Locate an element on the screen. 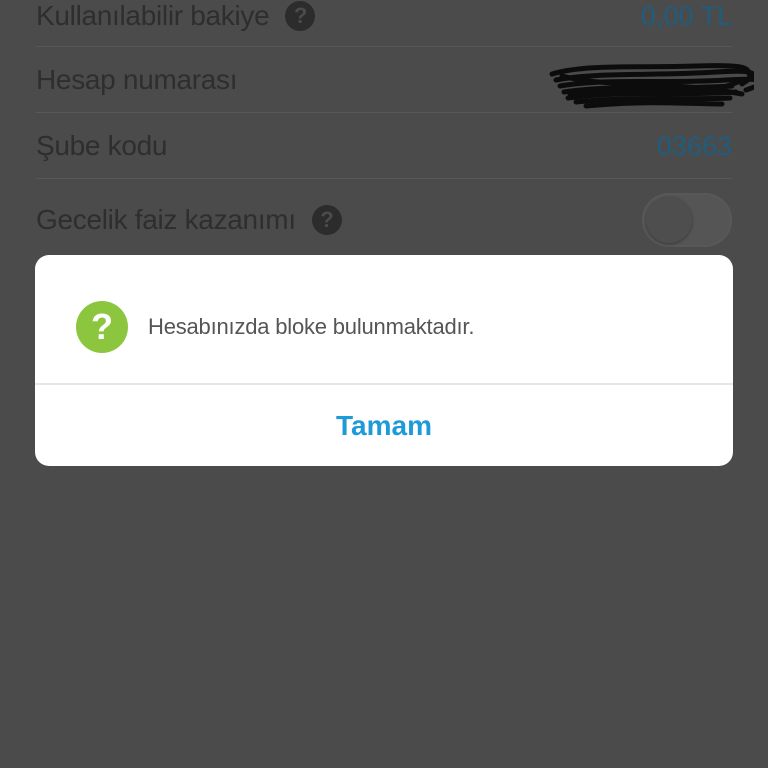 This screenshot has height=768, width=768. available-balance-row: Kullanılabilir bakiye ? 0,00 TL is located at coordinates (384, 19).